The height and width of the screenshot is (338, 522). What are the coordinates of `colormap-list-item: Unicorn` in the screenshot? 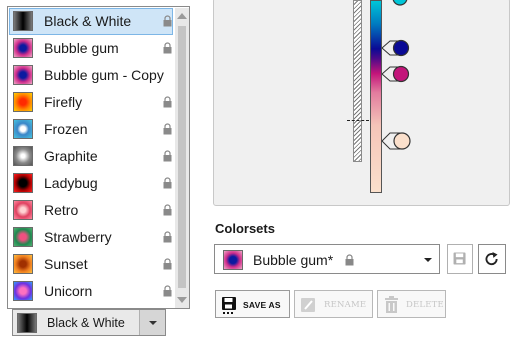 It's located at (91, 291).